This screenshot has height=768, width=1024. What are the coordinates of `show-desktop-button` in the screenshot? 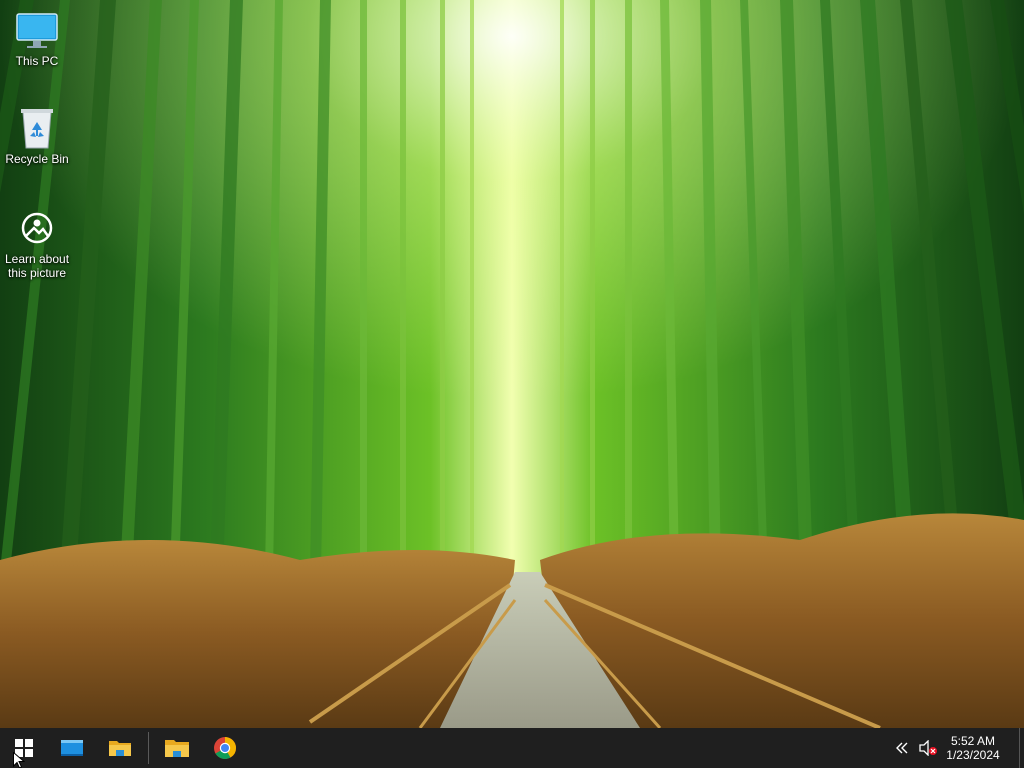 It's located at (1021, 748).